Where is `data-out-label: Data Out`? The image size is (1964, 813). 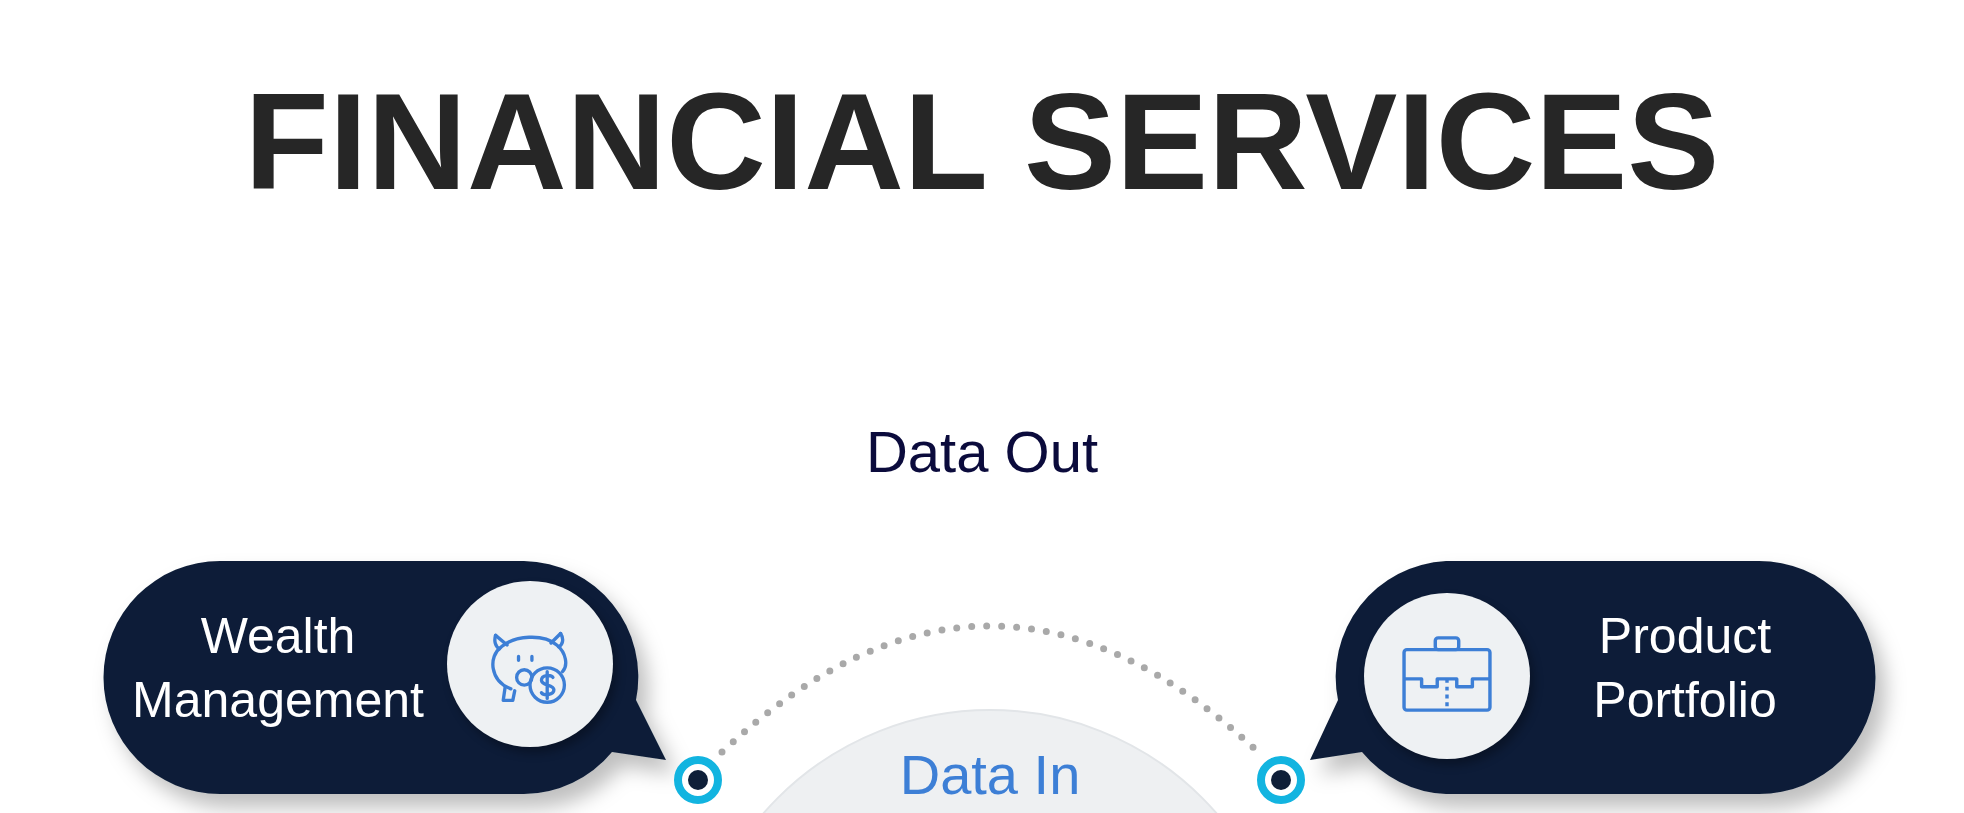
data-out-label: Data Out is located at coordinates (982, 451).